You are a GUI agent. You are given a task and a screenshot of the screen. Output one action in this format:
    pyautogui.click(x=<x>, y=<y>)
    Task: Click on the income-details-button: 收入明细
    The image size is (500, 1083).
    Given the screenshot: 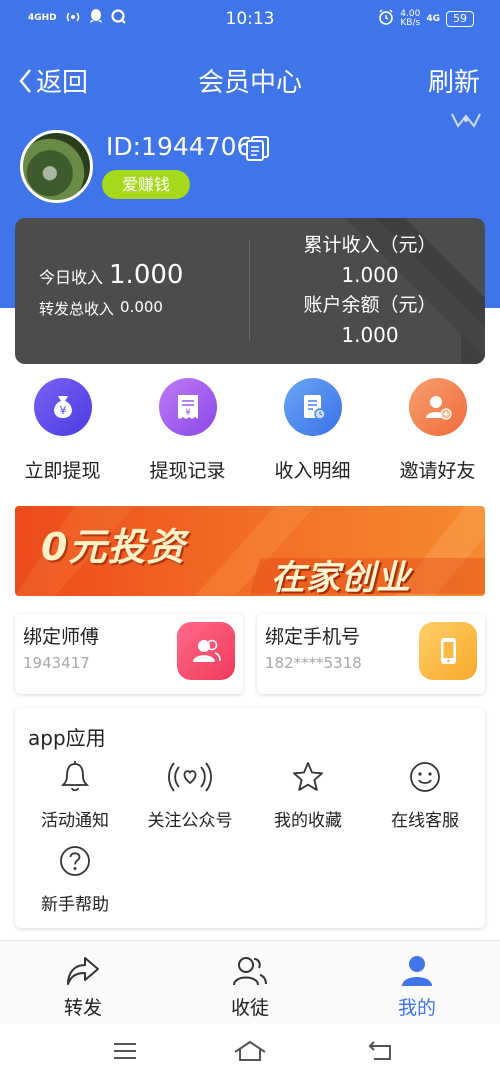 What is the action you would take?
    pyautogui.click(x=312, y=430)
    